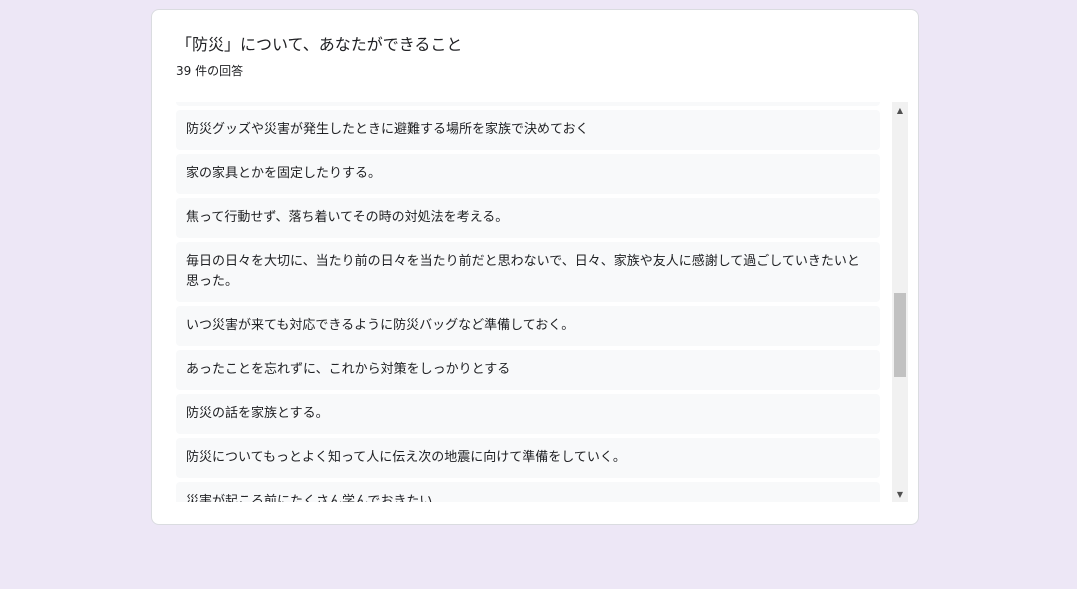 The height and width of the screenshot is (589, 1077). I want to click on response-item, so click(528, 104).